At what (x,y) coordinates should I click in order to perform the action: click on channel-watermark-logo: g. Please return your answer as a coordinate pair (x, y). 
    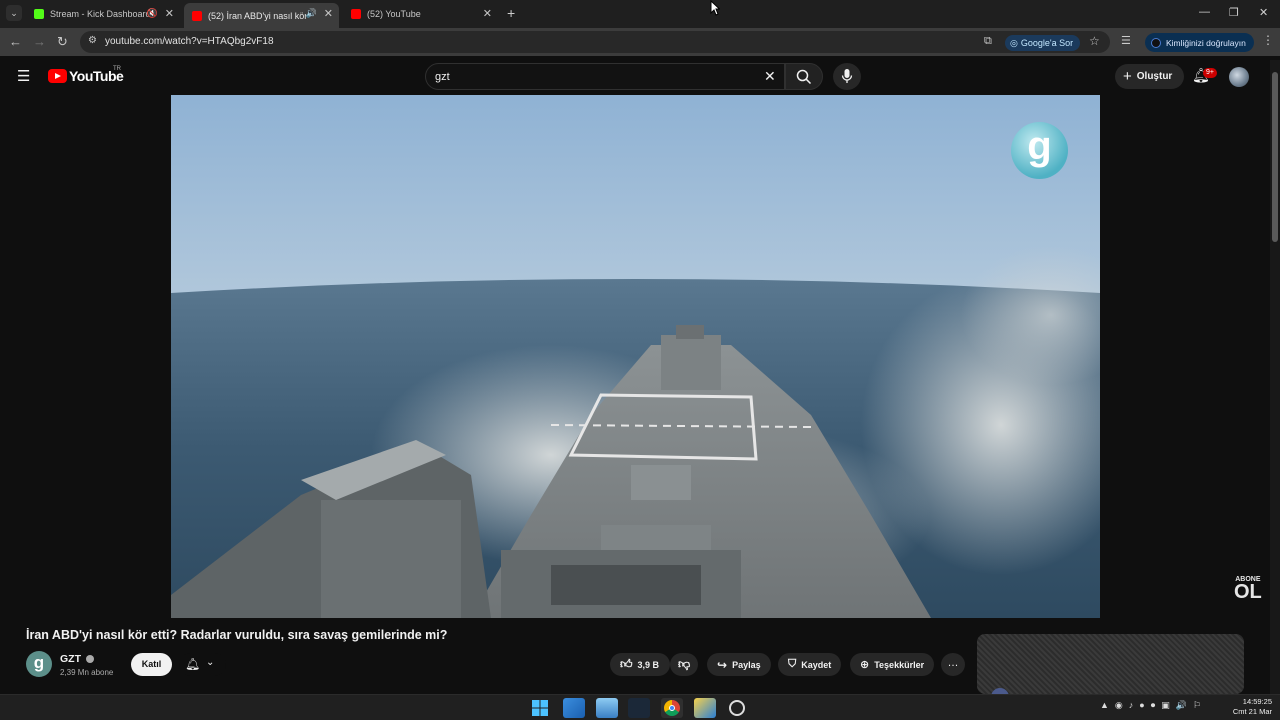
    Looking at the image, I should click on (1039, 150).